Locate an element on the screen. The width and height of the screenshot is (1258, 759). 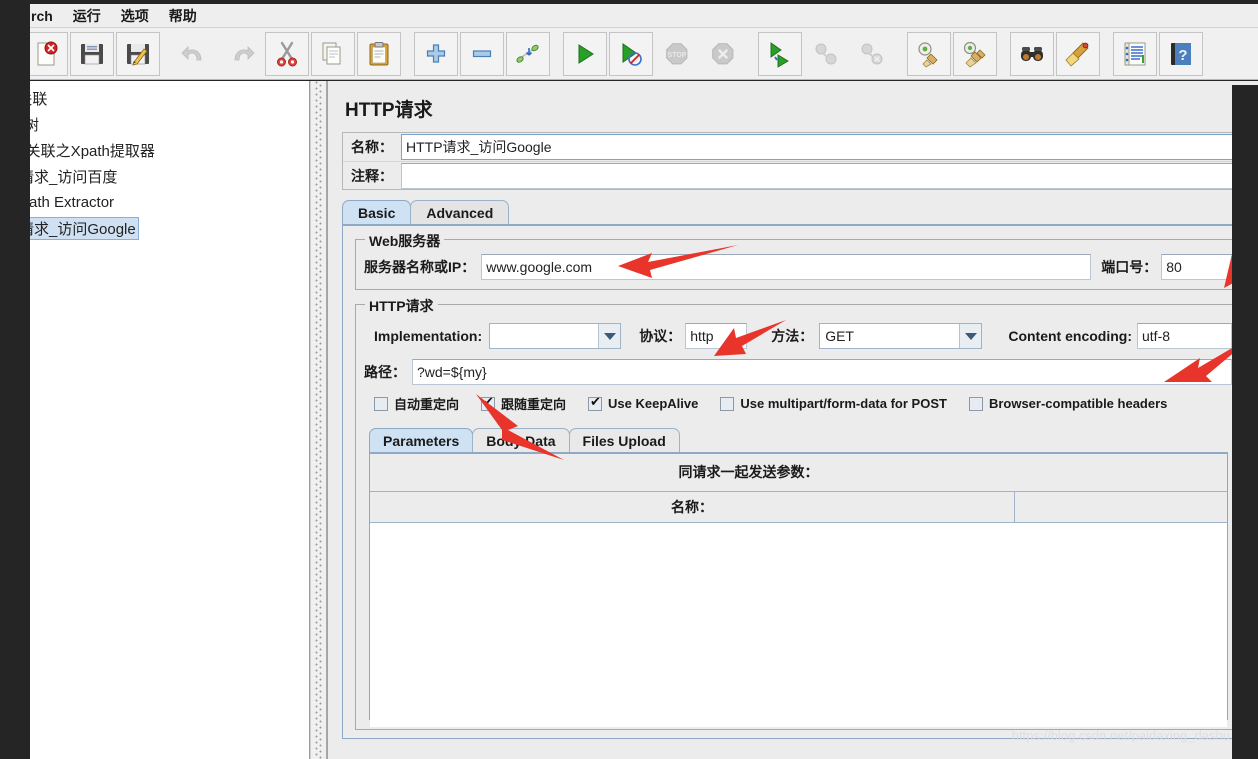
name-label: 名称： is located at coordinates (372, 147).